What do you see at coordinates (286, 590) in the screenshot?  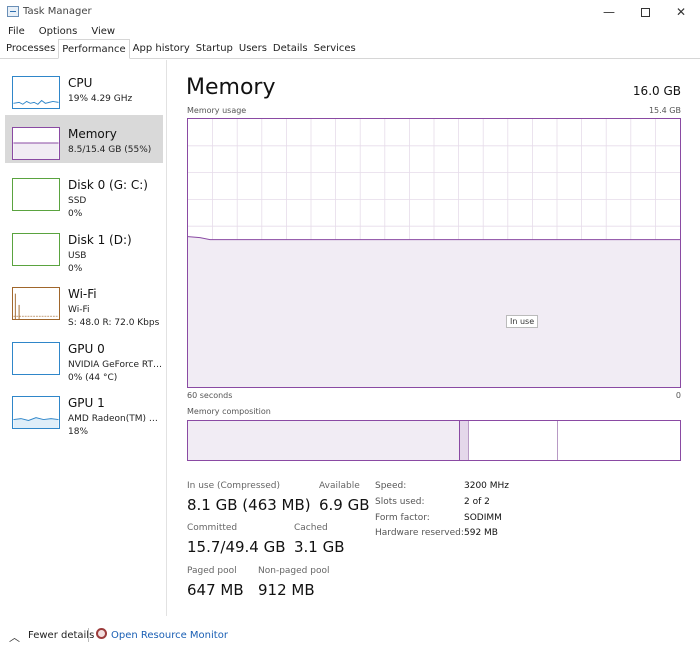 I see `non-paged-pool-value: 912 MB` at bounding box center [286, 590].